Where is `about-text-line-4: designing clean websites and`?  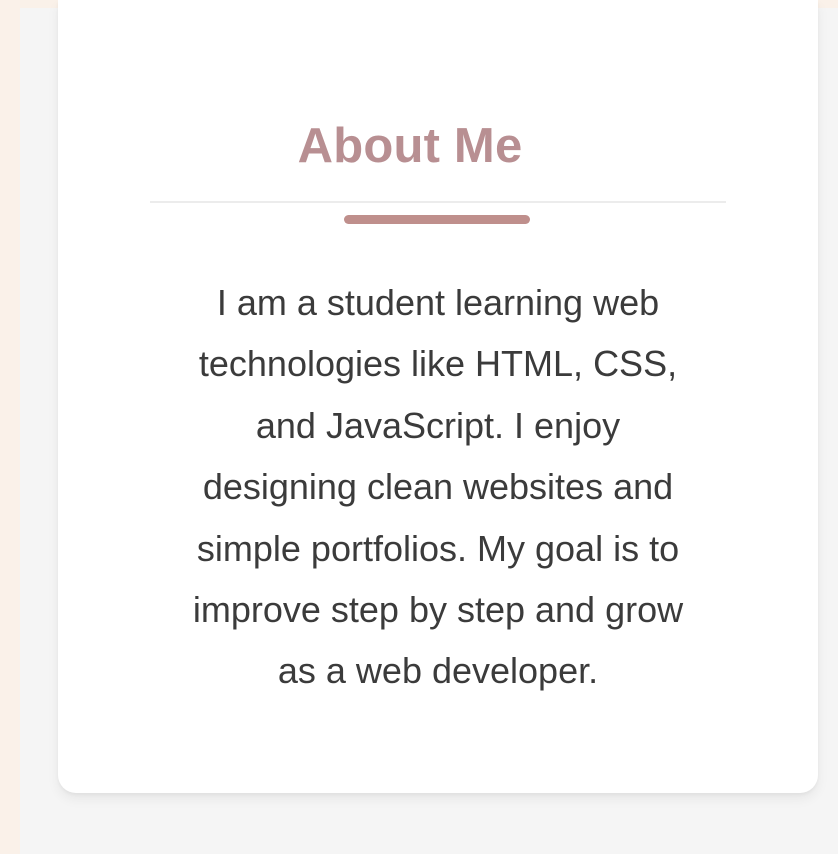
about-text-line-4: designing clean websites and is located at coordinates (438, 487).